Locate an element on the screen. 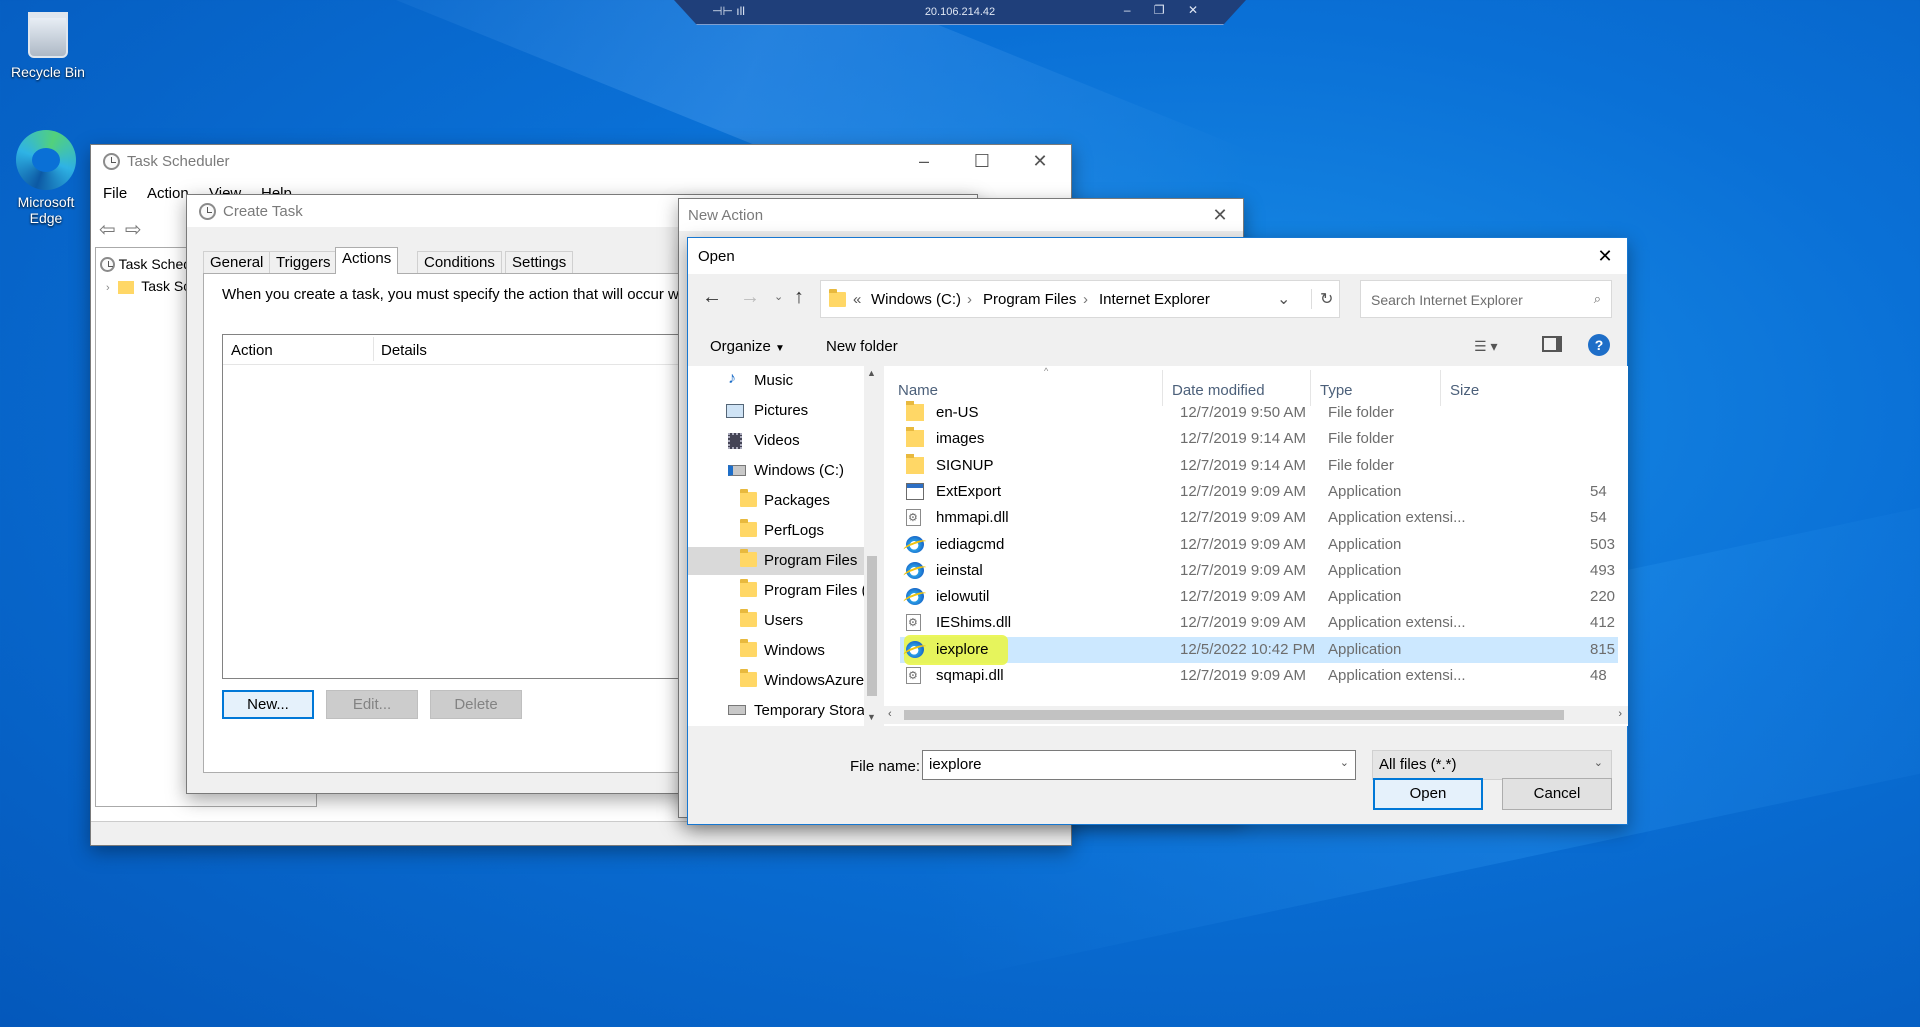 This screenshot has height=1027, width=1920. tab-conditions: Conditions is located at coordinates (459, 262).